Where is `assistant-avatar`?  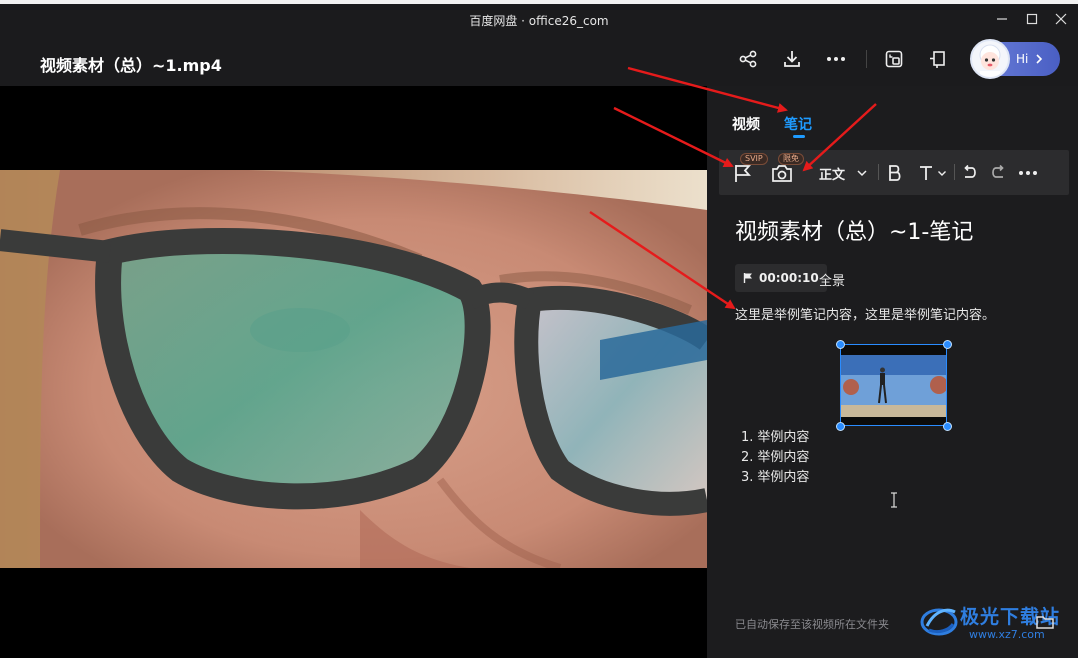
assistant-avatar is located at coordinates (990, 59).